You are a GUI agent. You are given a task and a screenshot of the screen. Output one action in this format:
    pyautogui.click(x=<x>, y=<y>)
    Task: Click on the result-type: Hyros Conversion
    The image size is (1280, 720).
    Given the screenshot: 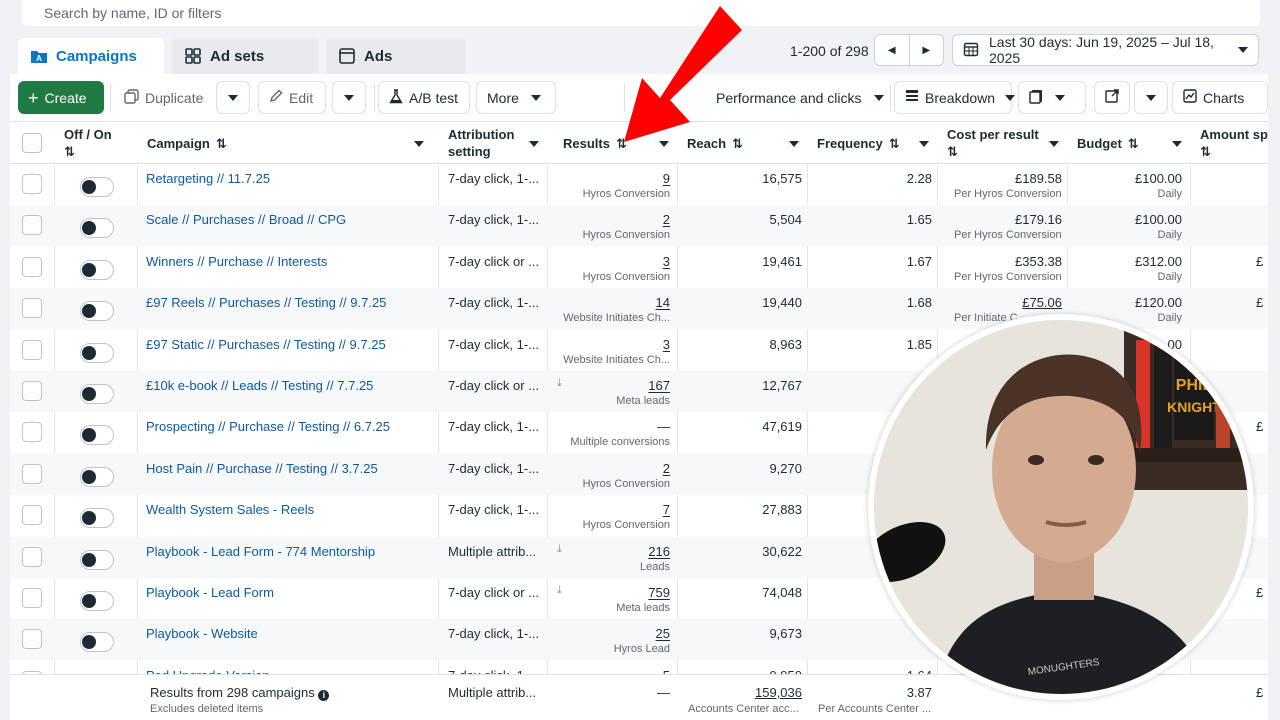 What is the action you would take?
    pyautogui.click(x=626, y=276)
    